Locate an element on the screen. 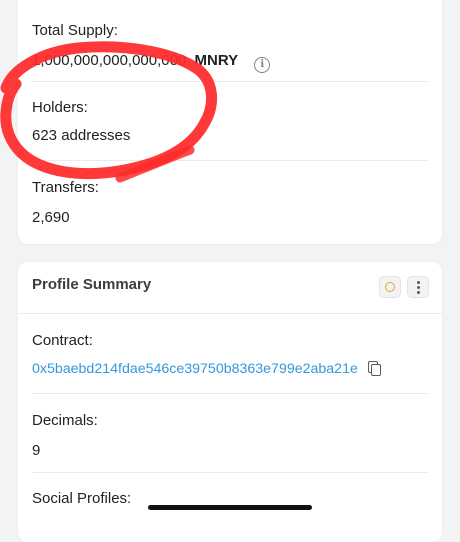  total-supply-label: Total Supply: is located at coordinates (75, 30).